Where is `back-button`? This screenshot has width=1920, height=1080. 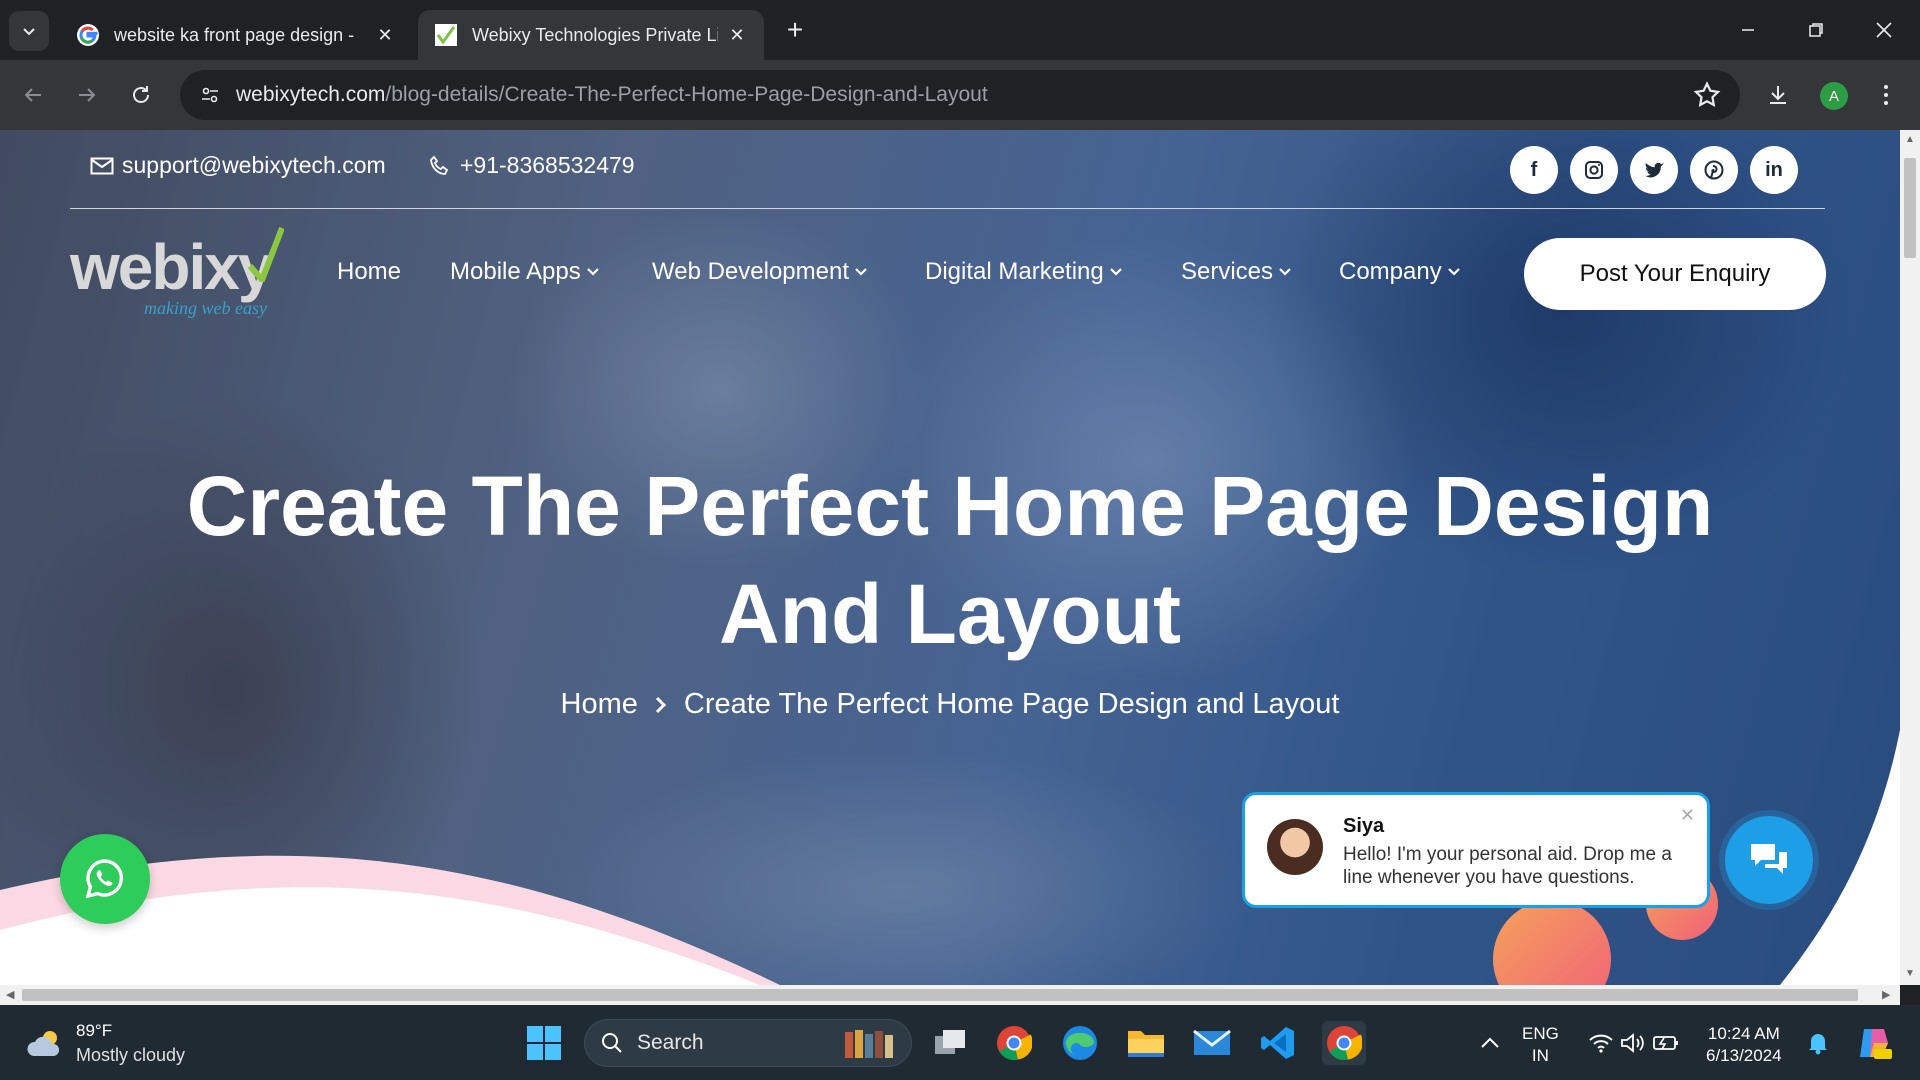
back-button is located at coordinates (33, 95).